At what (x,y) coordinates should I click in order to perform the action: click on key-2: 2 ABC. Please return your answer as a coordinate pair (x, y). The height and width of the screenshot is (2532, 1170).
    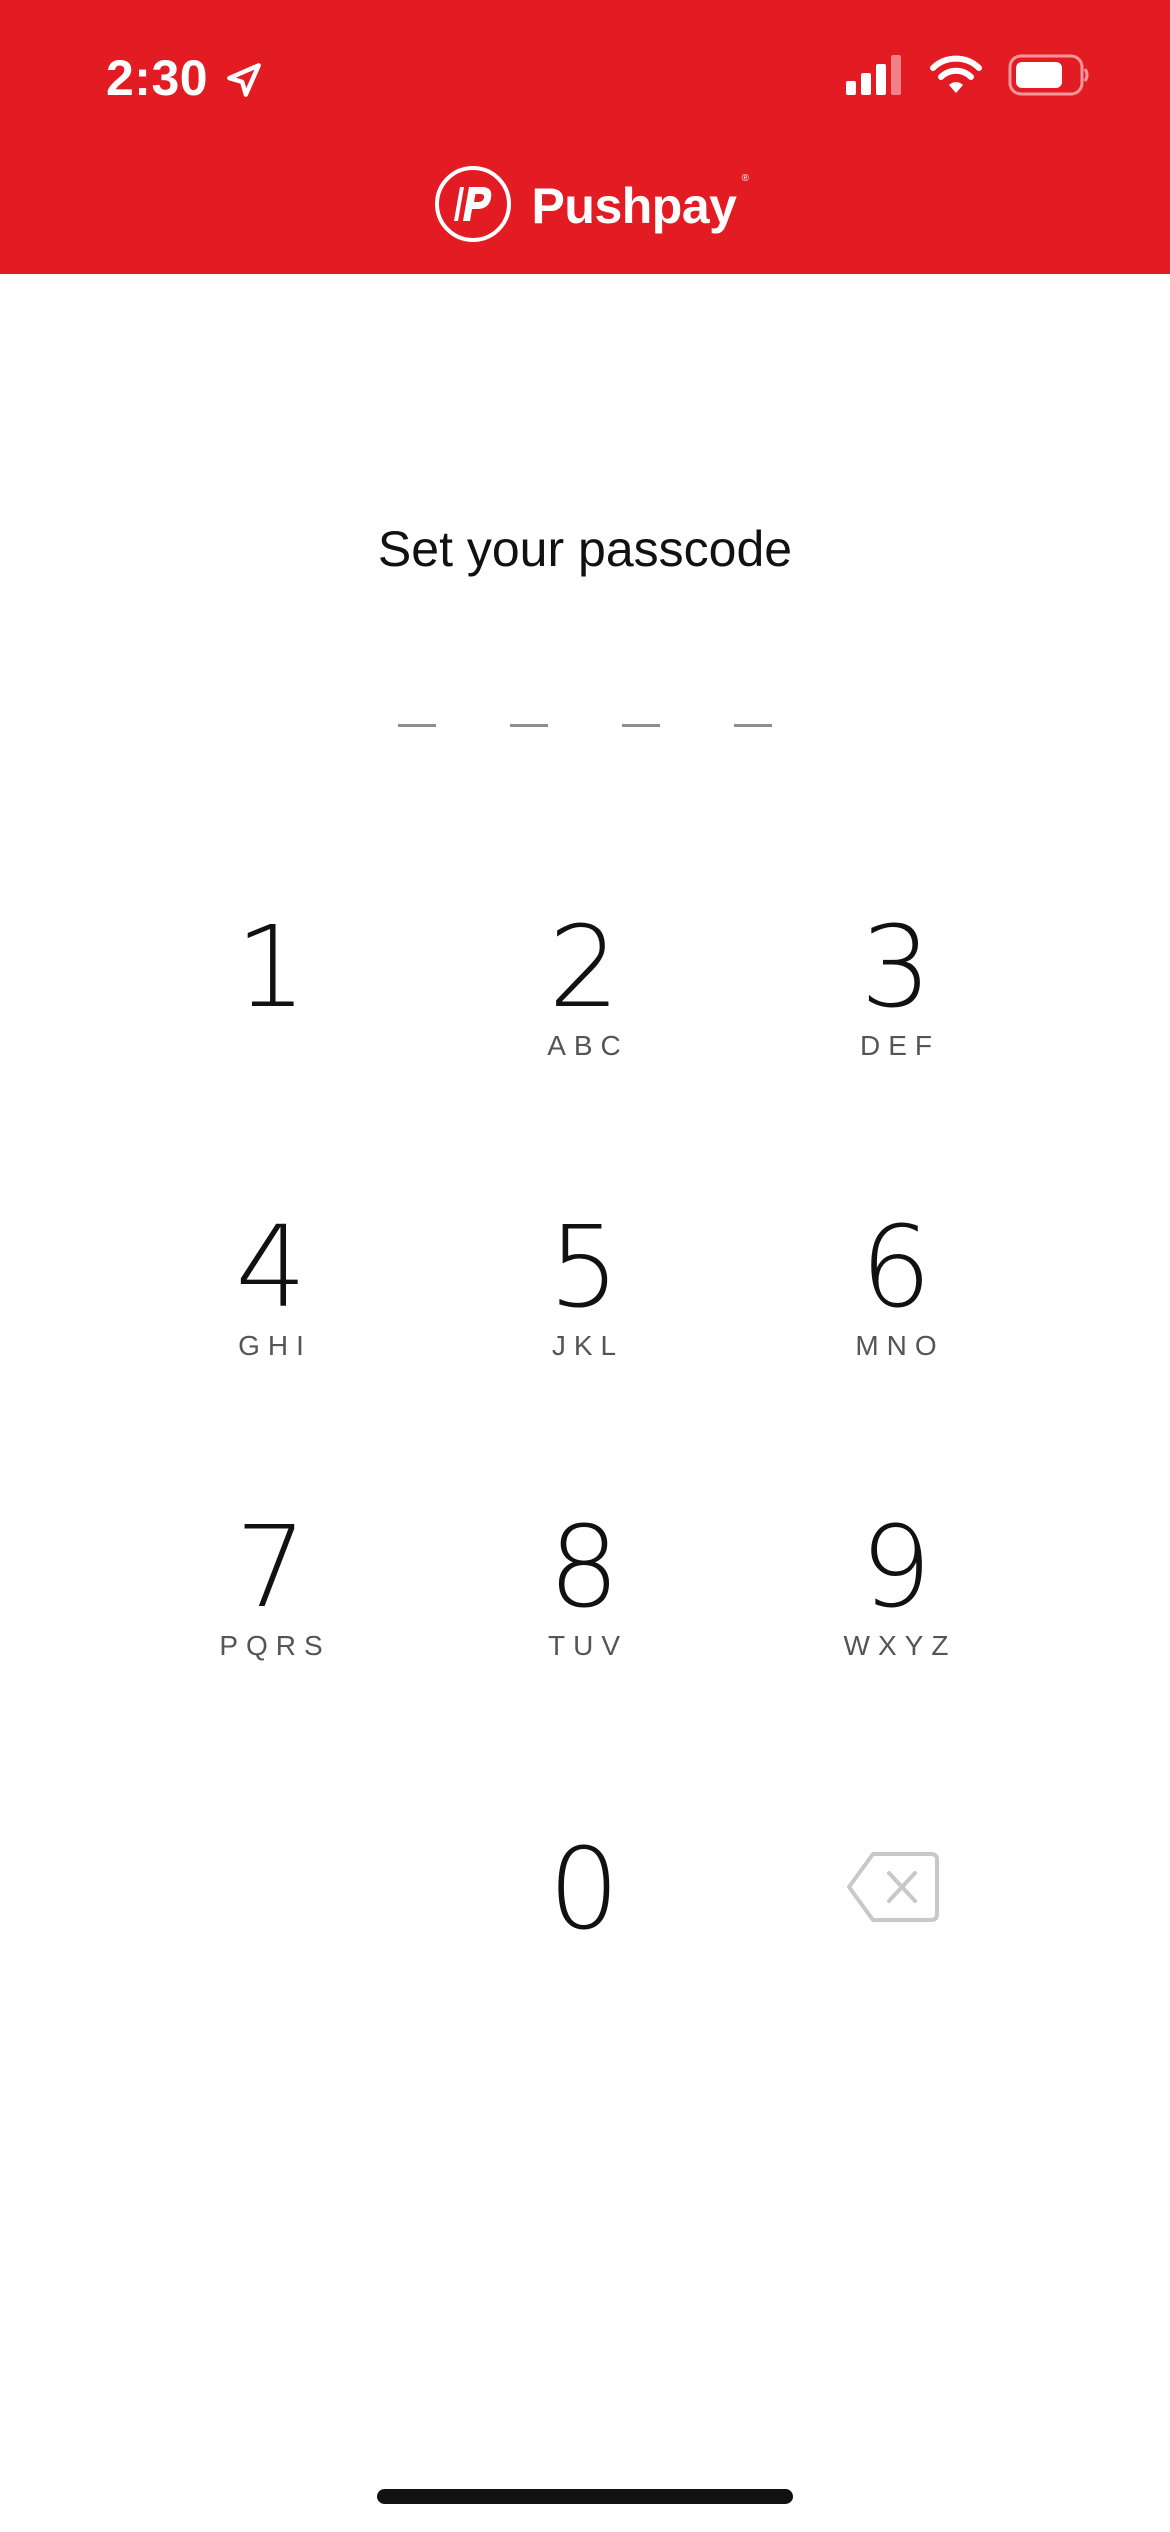
    Looking at the image, I should click on (584, 1012).